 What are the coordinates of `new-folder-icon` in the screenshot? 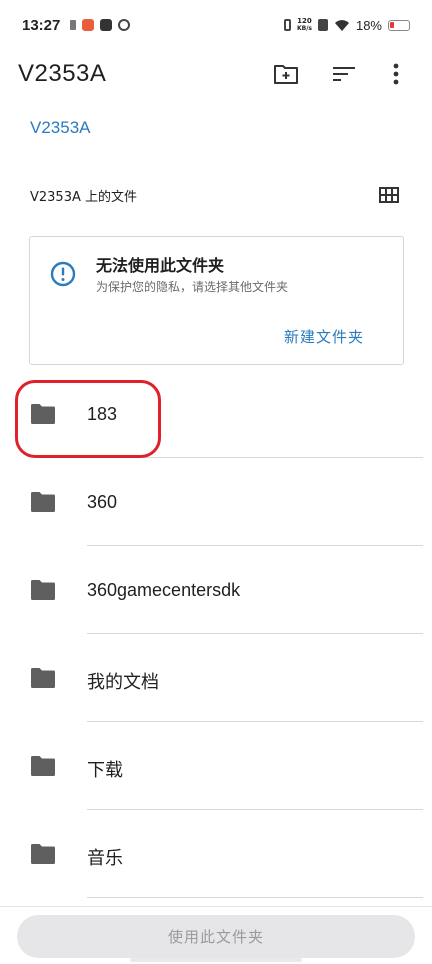 It's located at (286, 74).